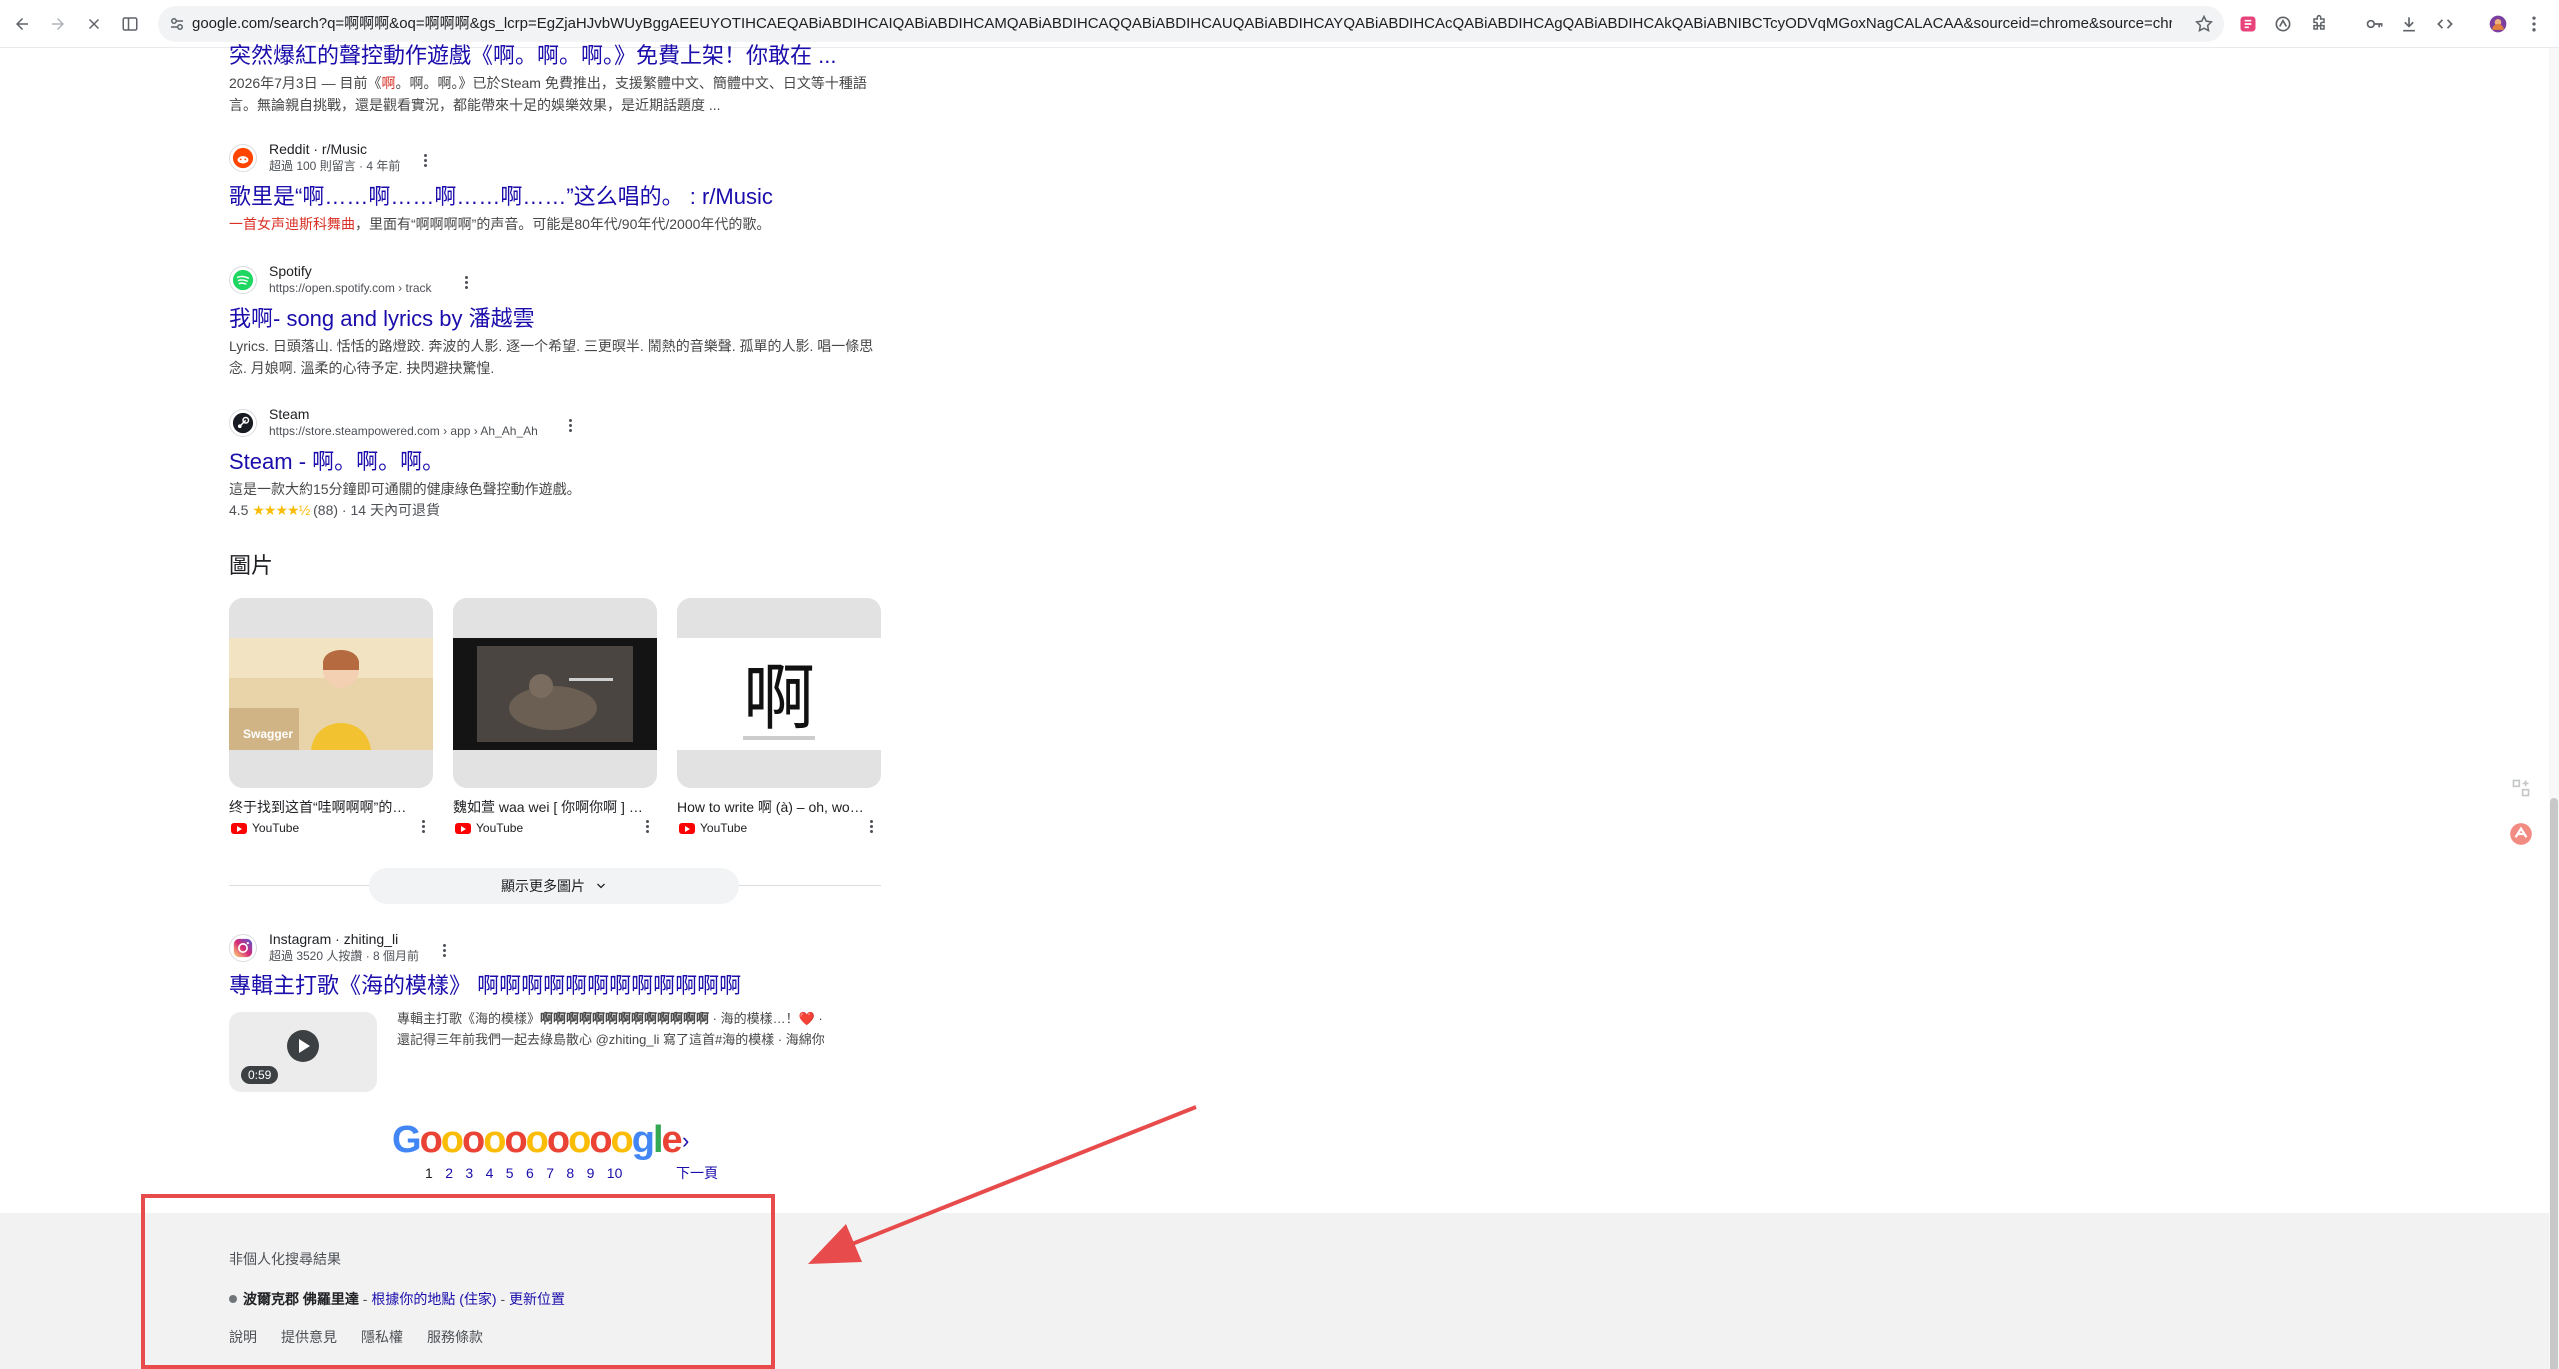 This screenshot has height=1369, width=2559. I want to click on page-link-8: 8, so click(570, 1173).